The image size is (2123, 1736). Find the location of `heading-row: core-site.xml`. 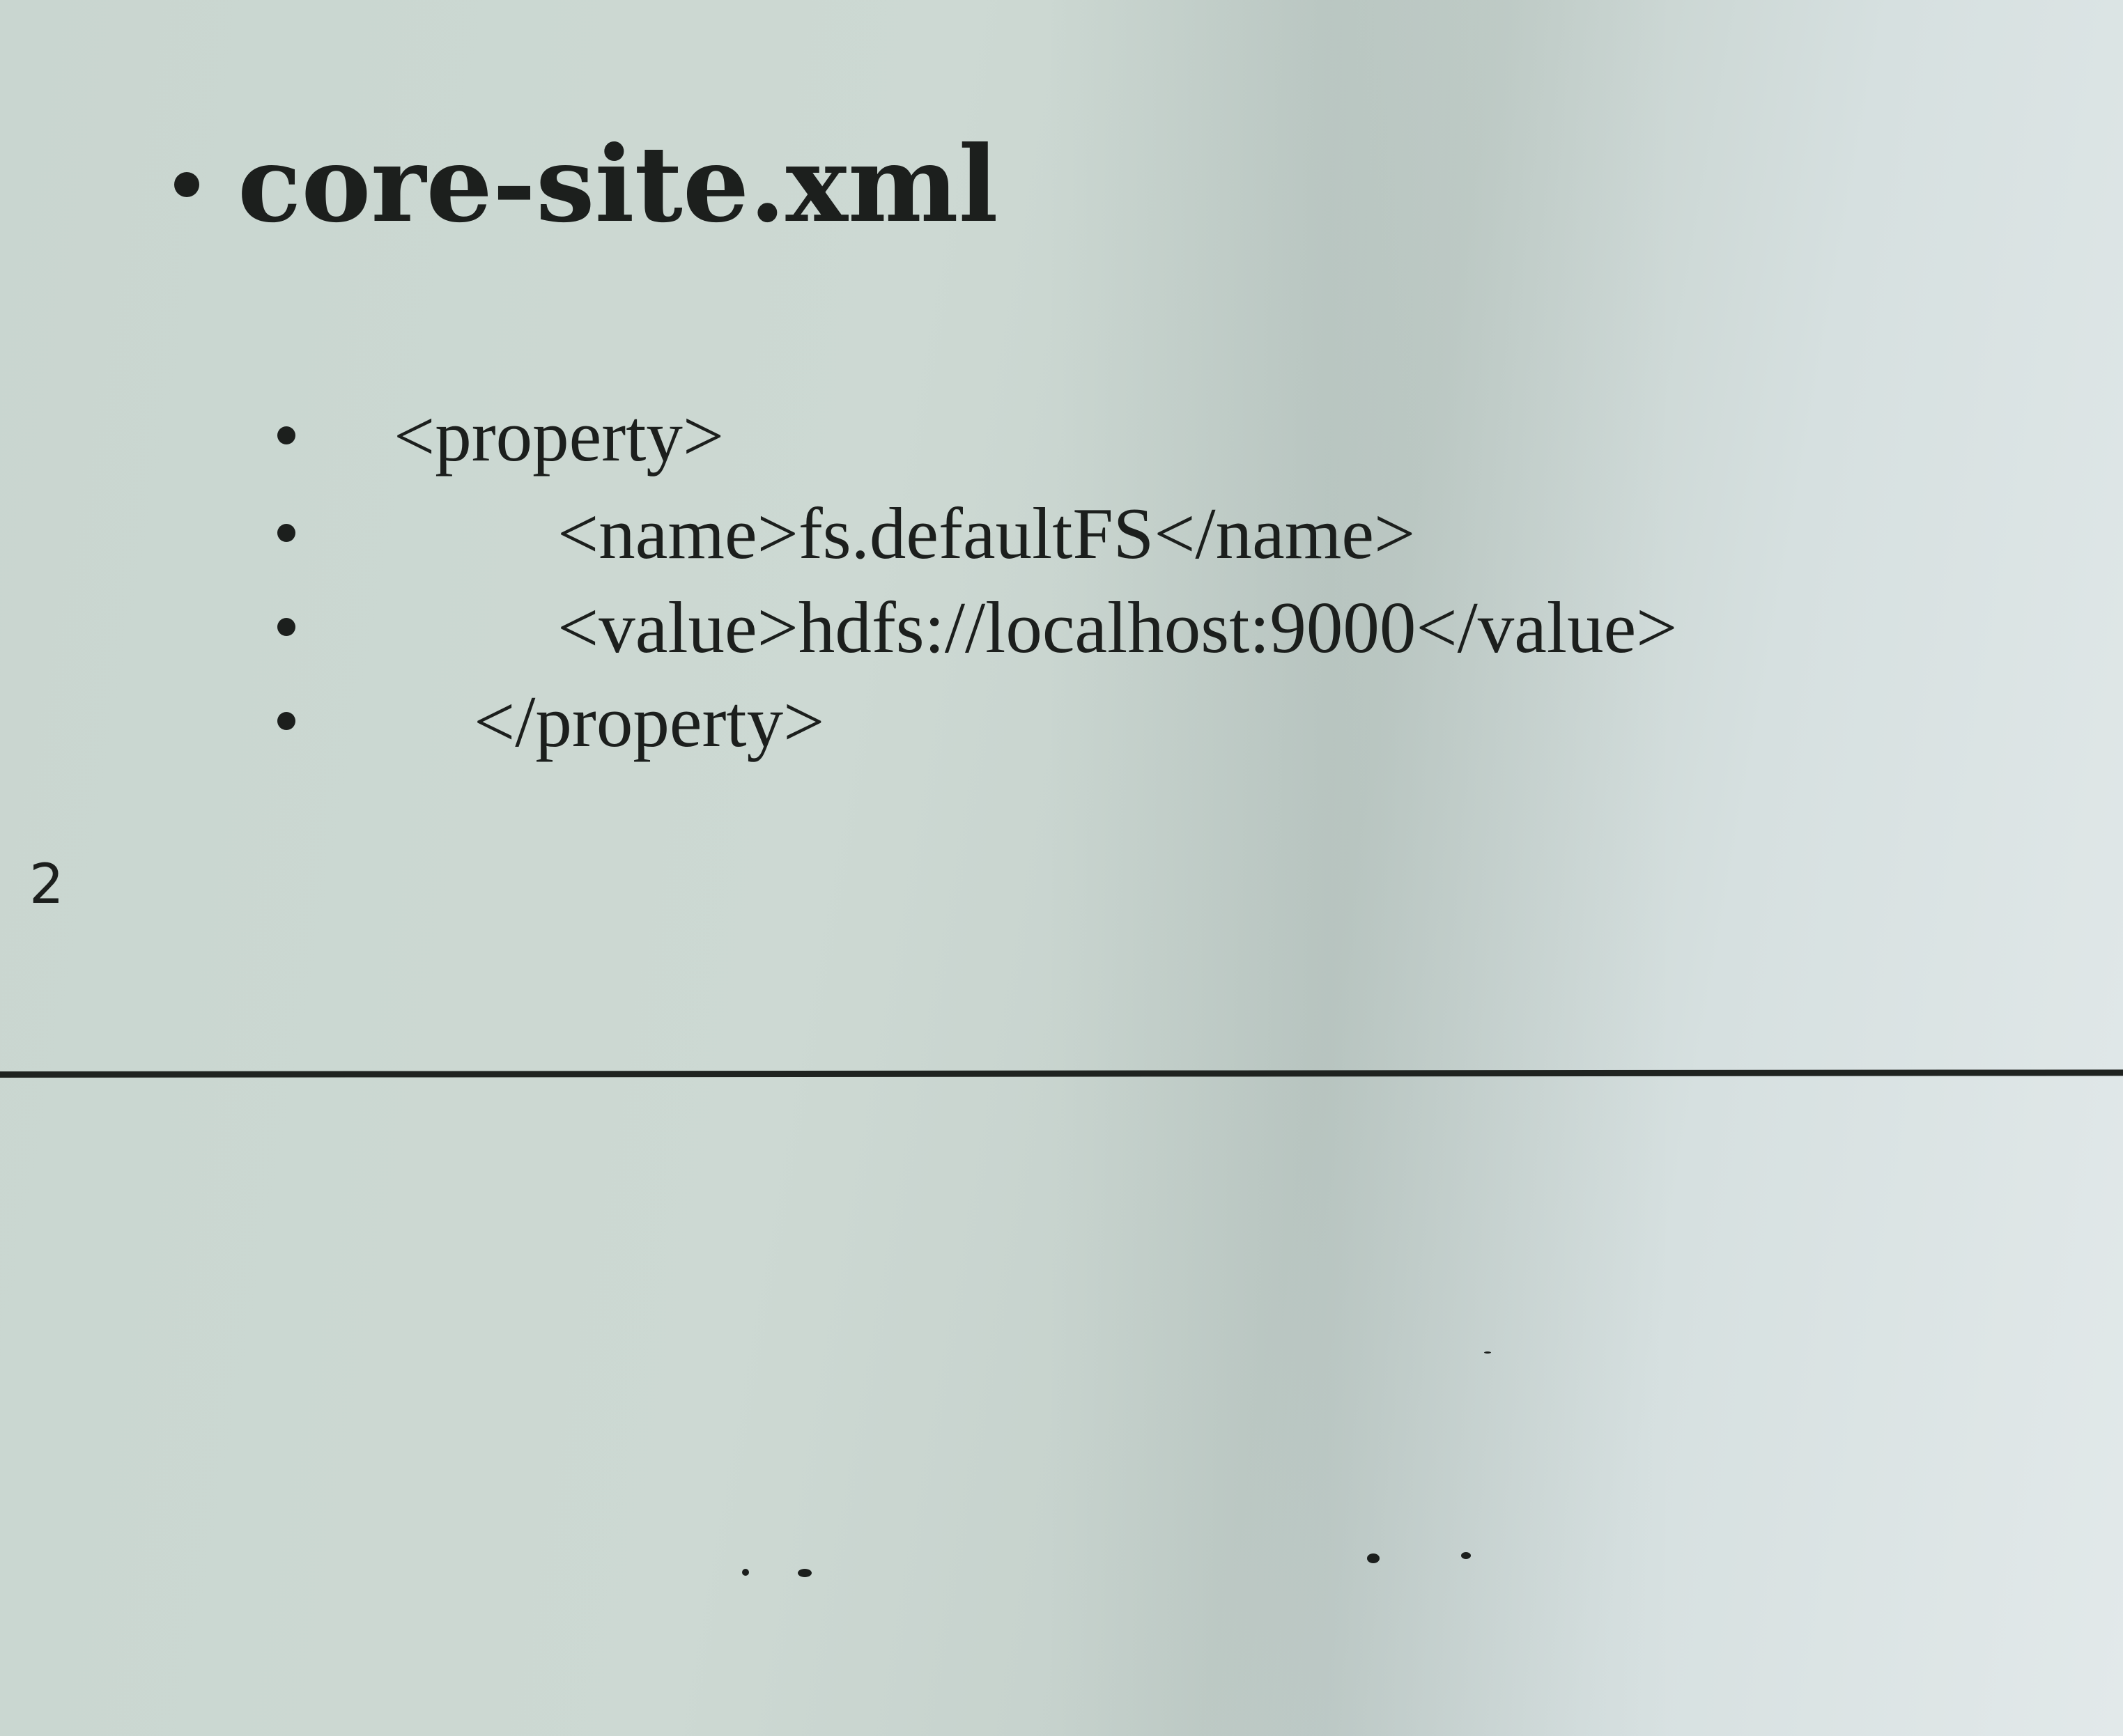

heading-row: core-site.xml is located at coordinates (586, 185).